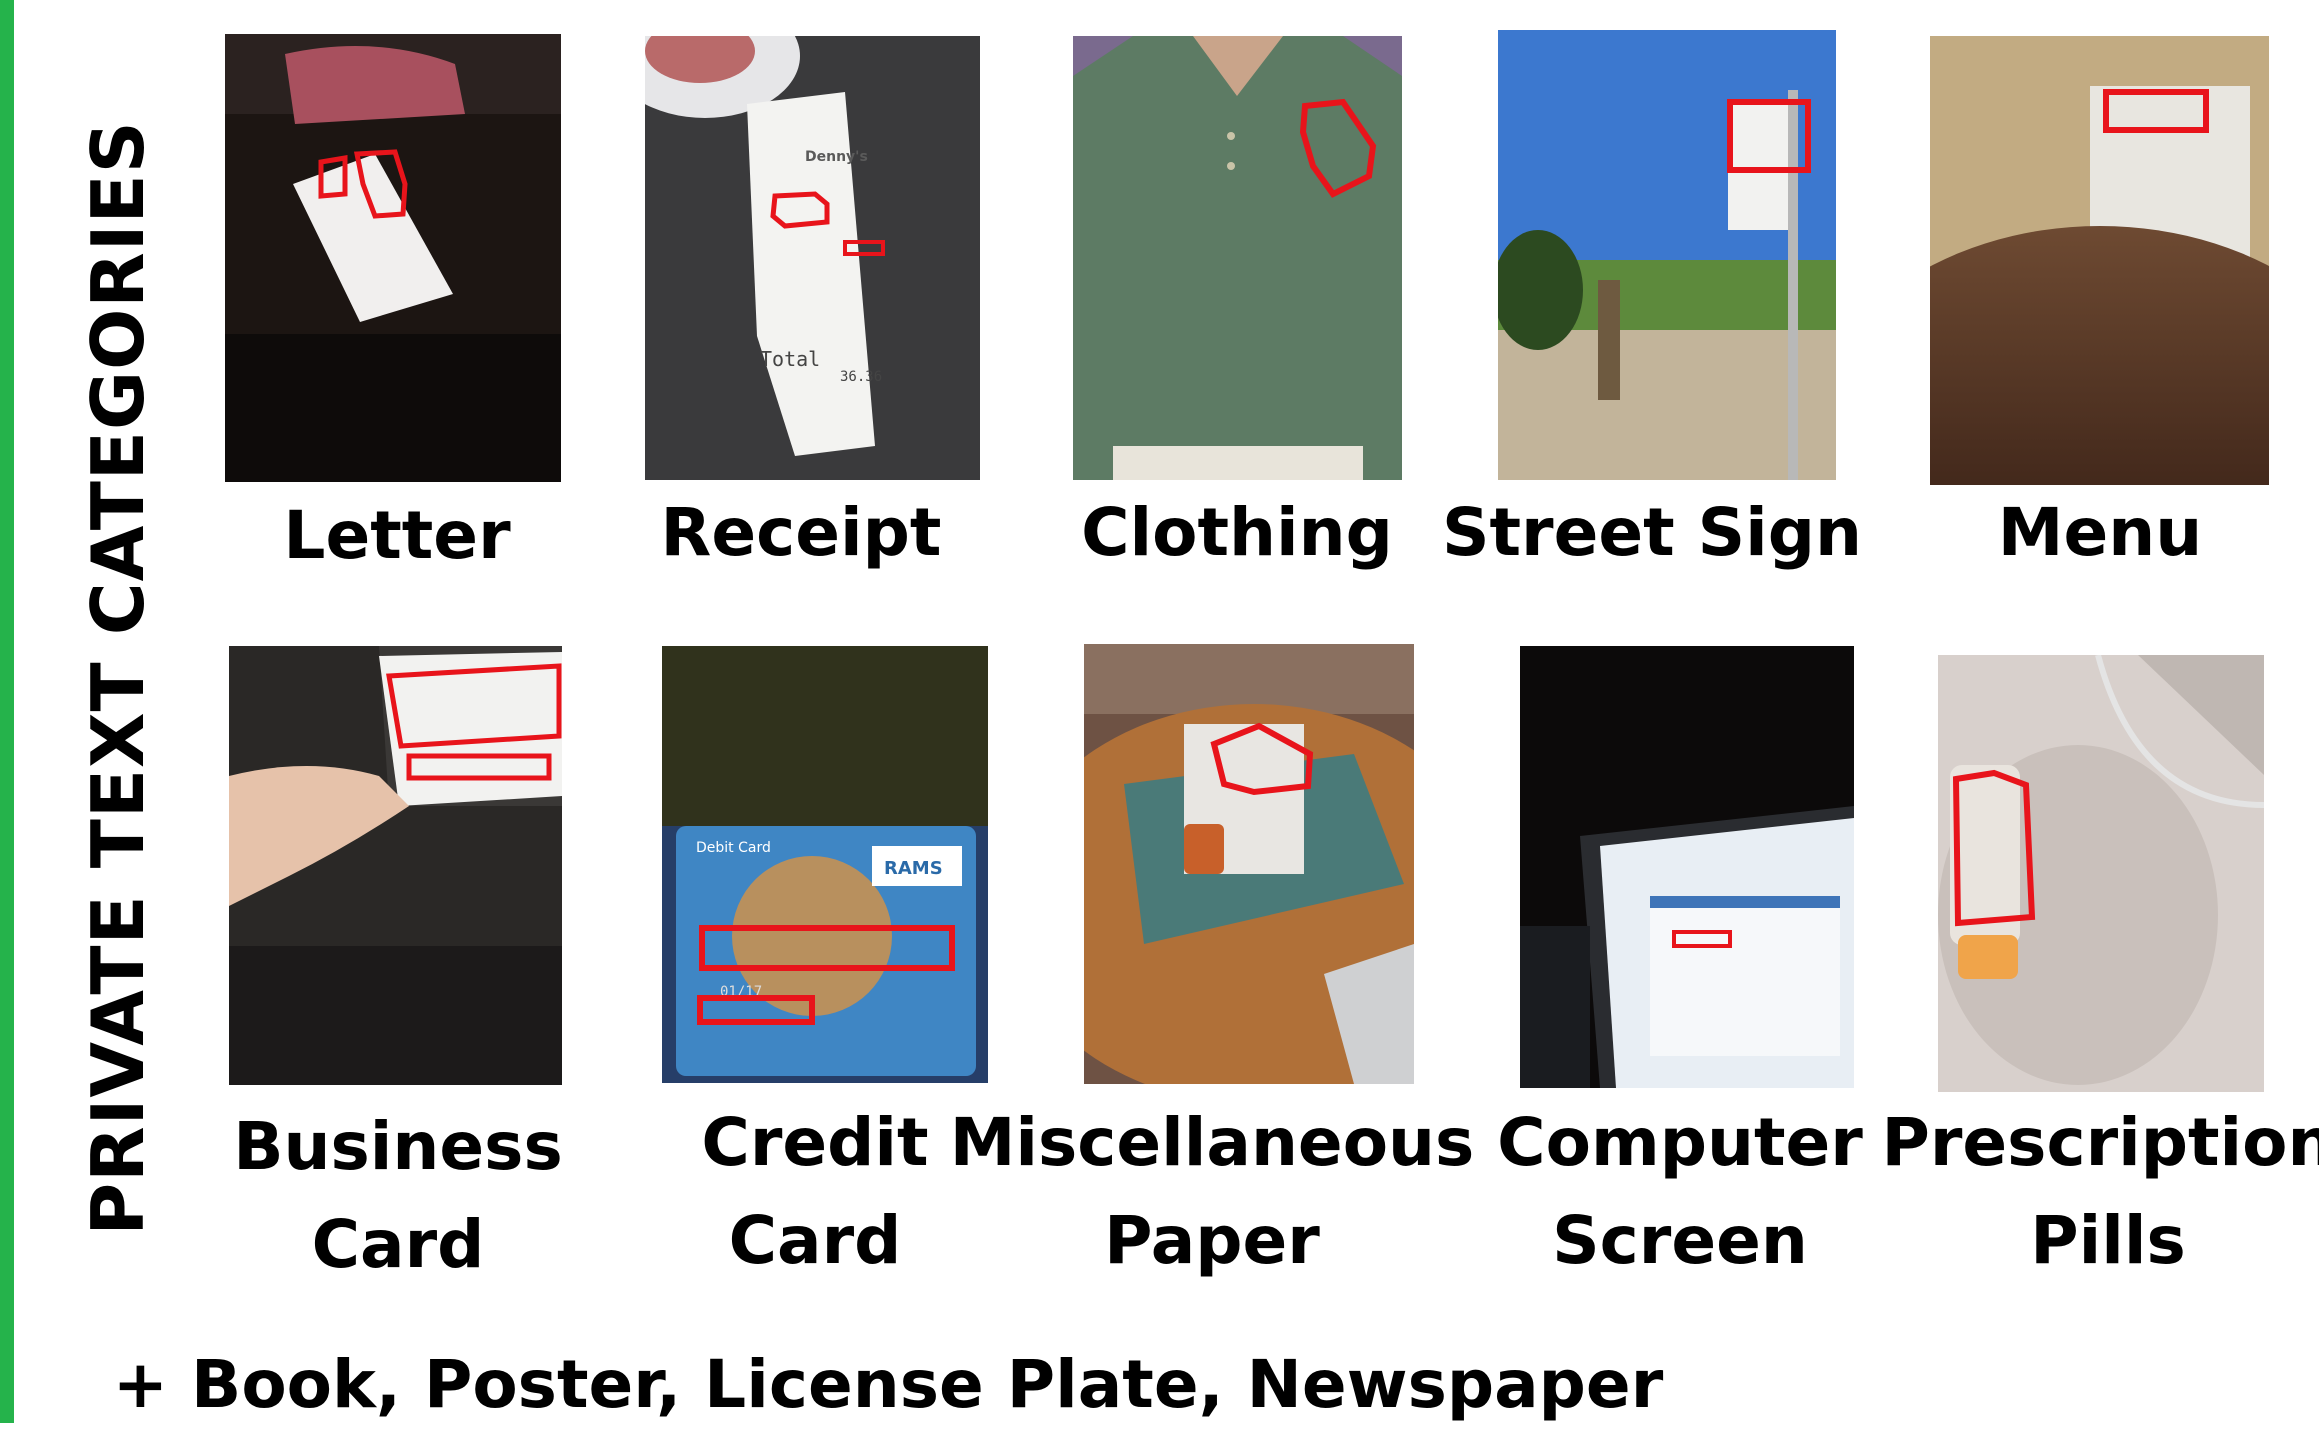 This screenshot has height=1430, width=2319. I want to click on photo-street-sign, so click(1667, 255).